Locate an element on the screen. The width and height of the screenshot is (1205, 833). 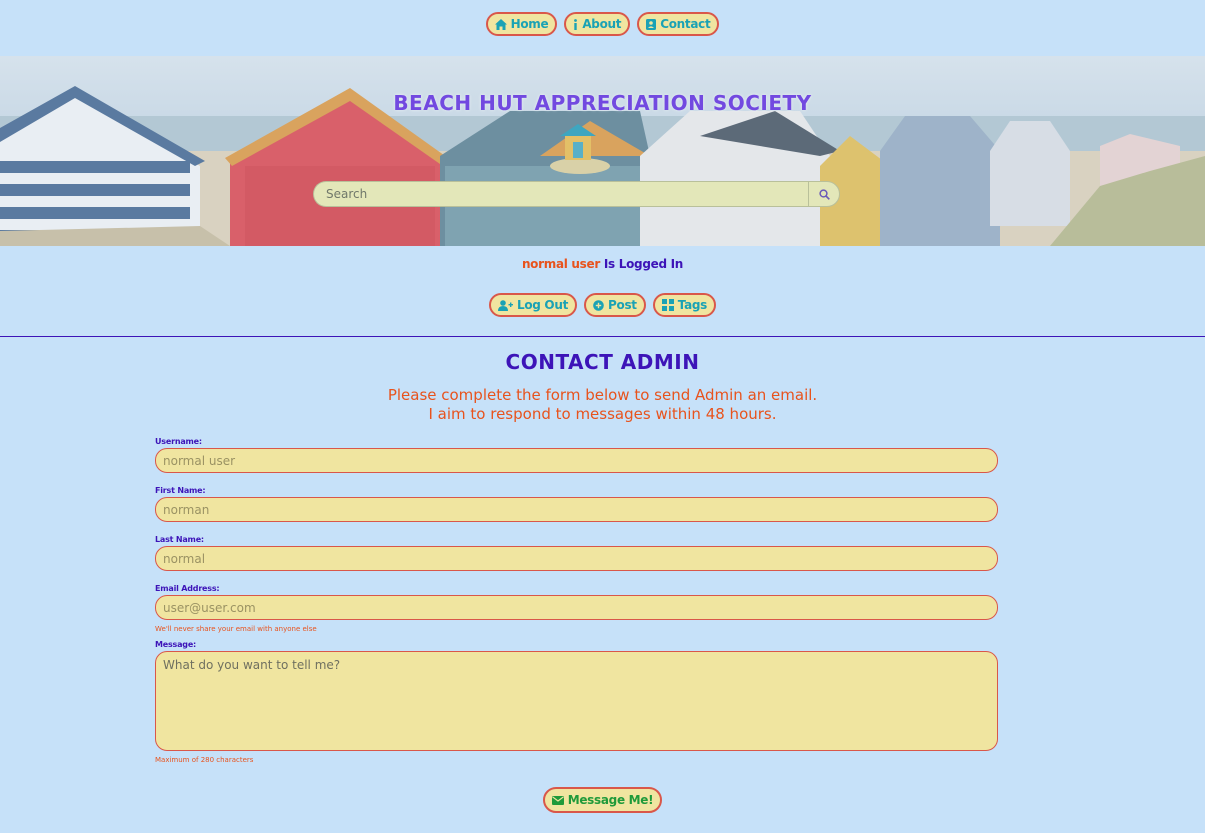
submit-row: Message Me! is located at coordinates (602, 800).